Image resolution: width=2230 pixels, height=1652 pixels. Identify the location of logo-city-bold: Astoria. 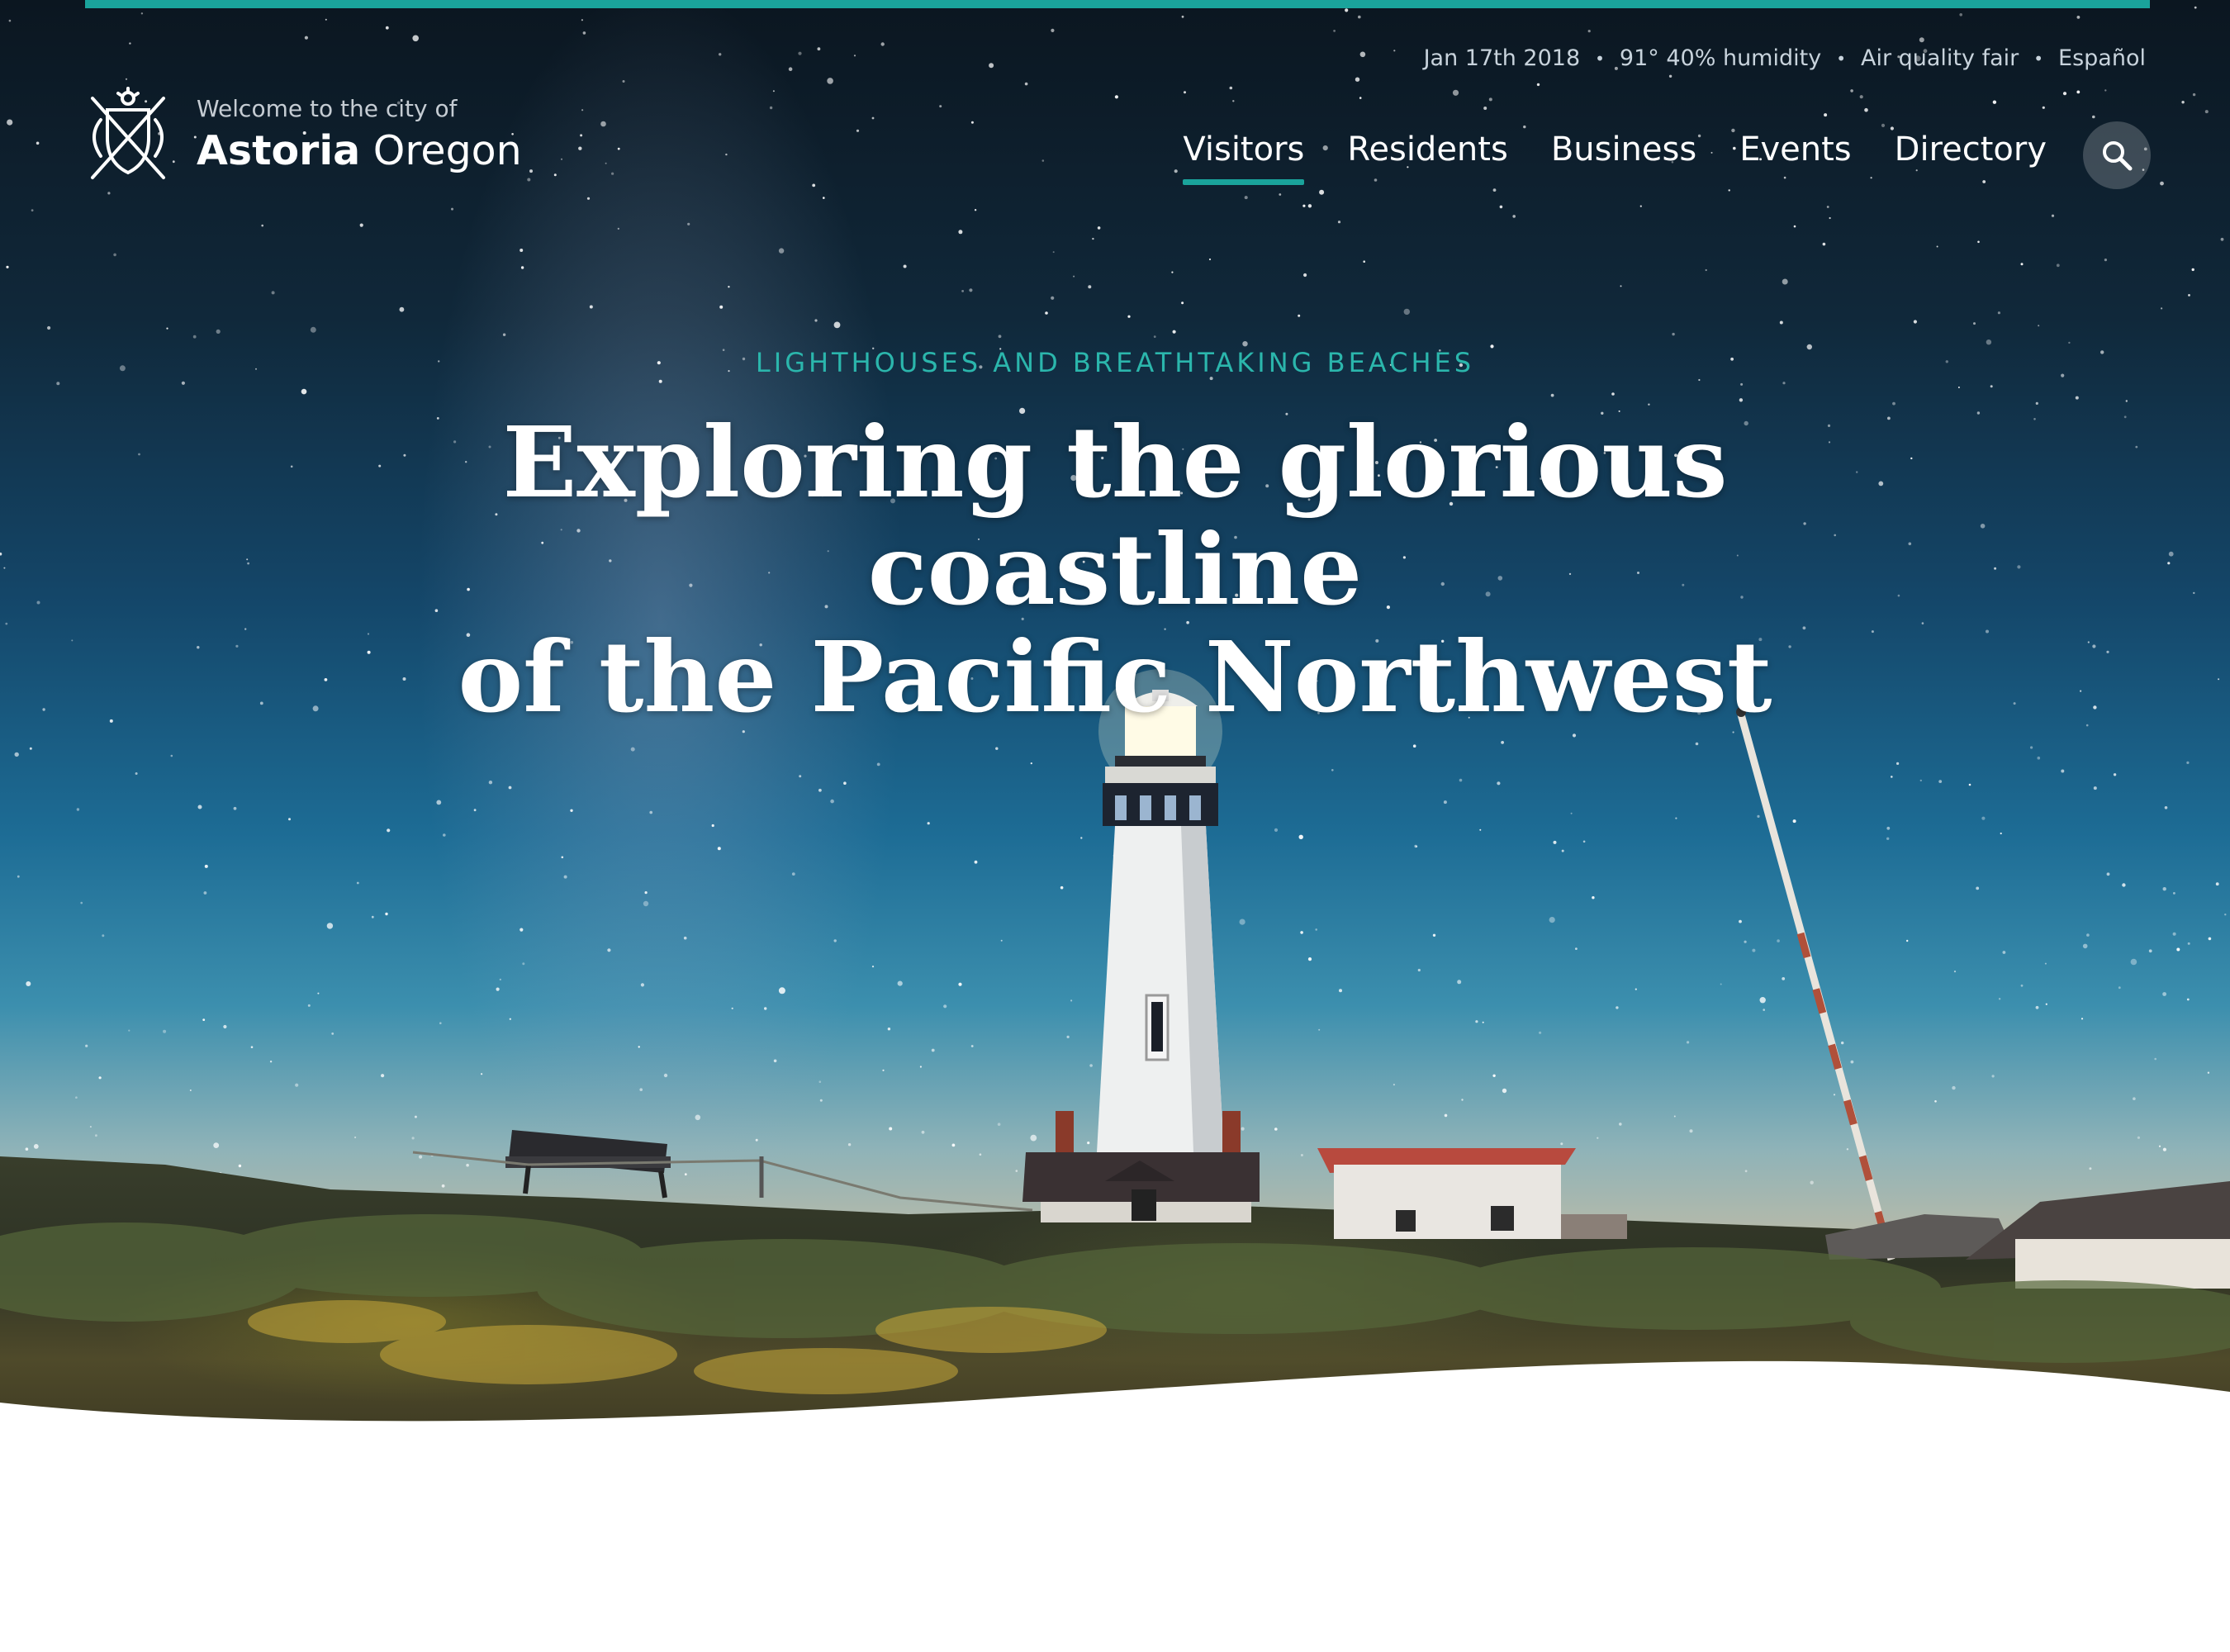
(279, 150).